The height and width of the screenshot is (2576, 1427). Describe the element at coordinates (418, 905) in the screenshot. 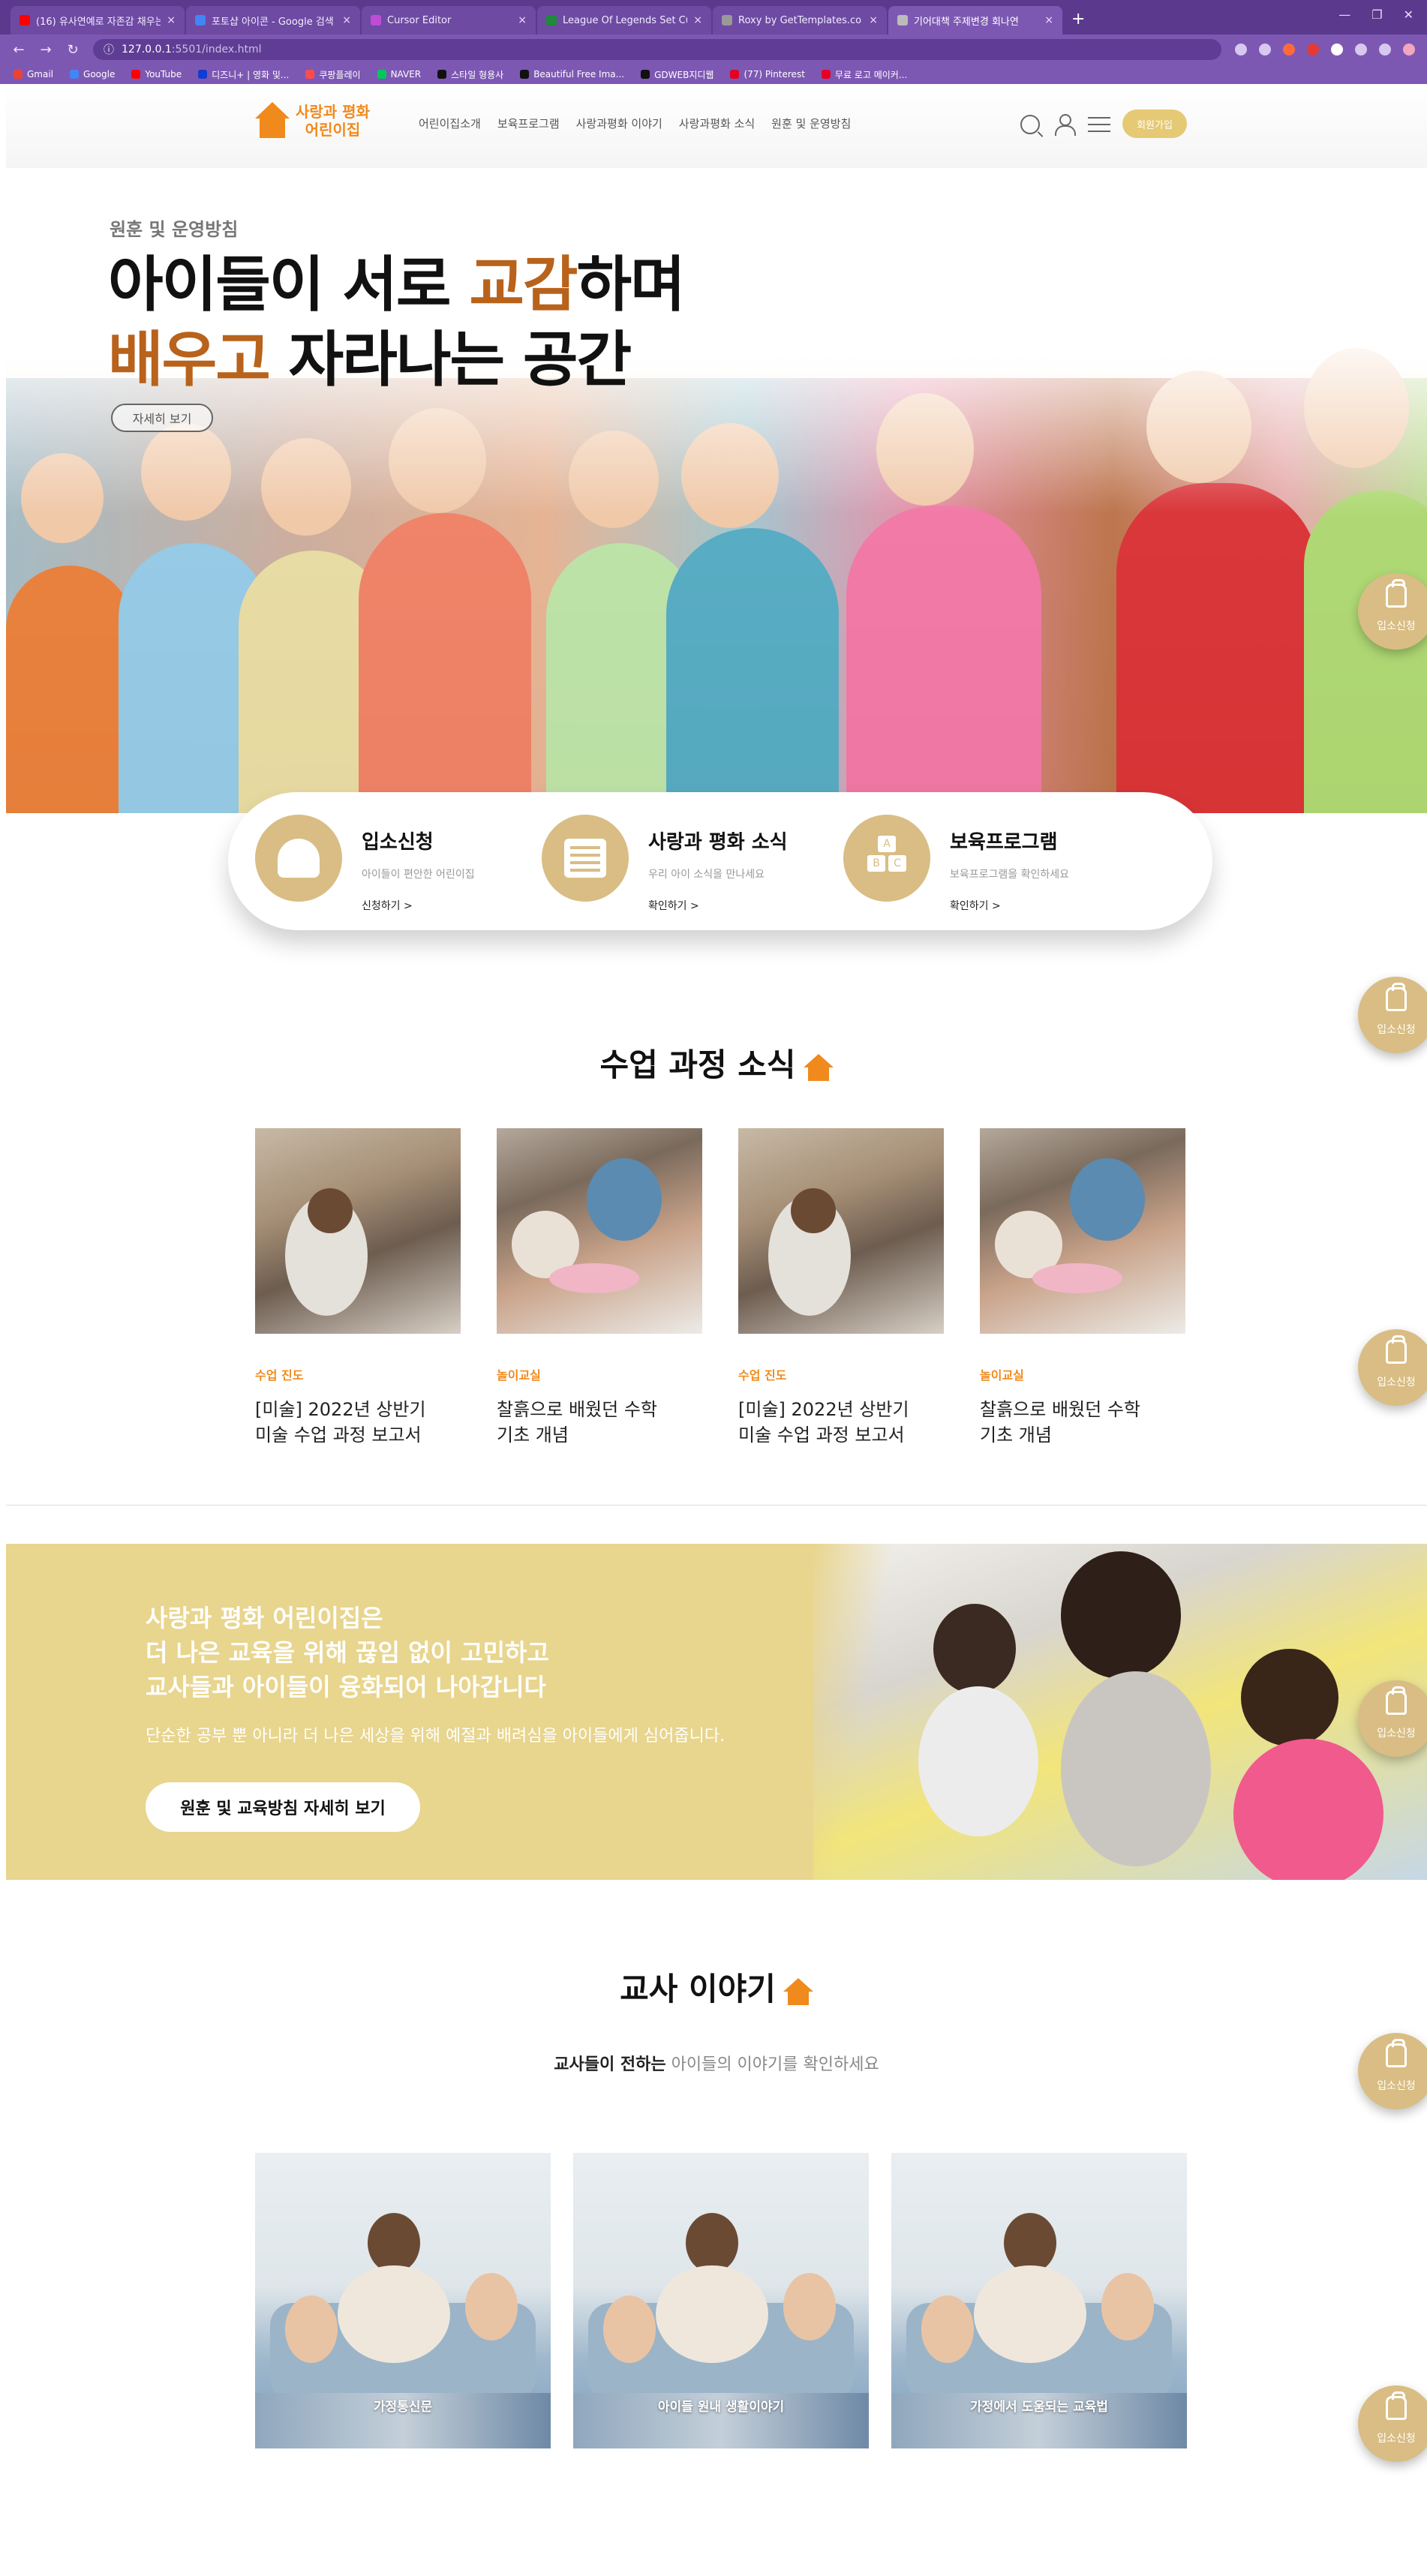

I see `quick-link: 신청하기 >` at that location.